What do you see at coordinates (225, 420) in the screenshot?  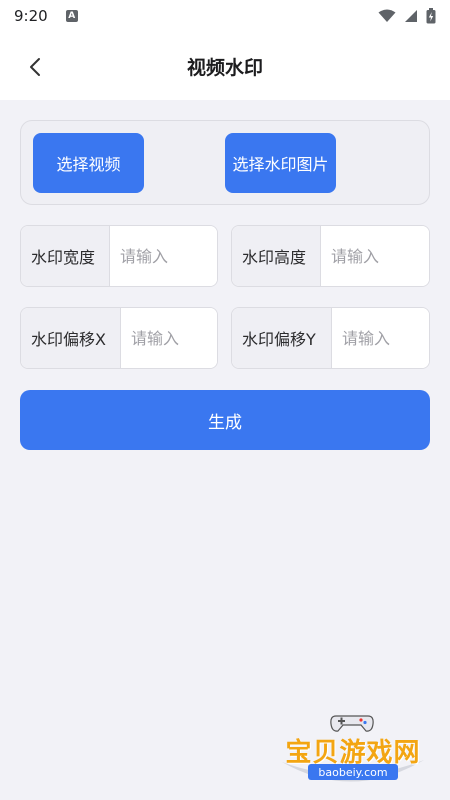 I see `generate-button: 生成` at bounding box center [225, 420].